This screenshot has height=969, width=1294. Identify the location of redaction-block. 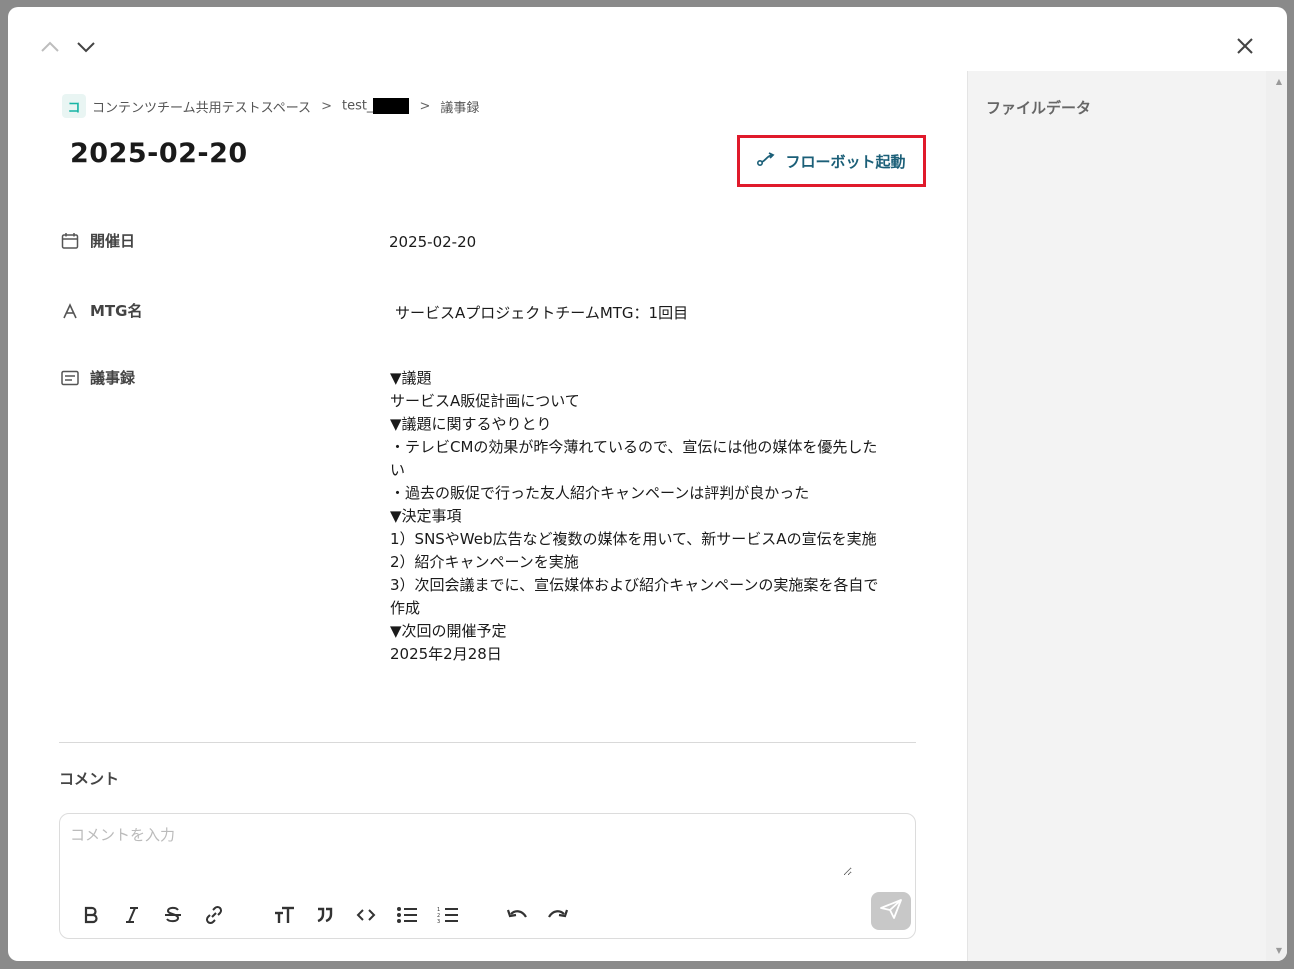
(391, 106).